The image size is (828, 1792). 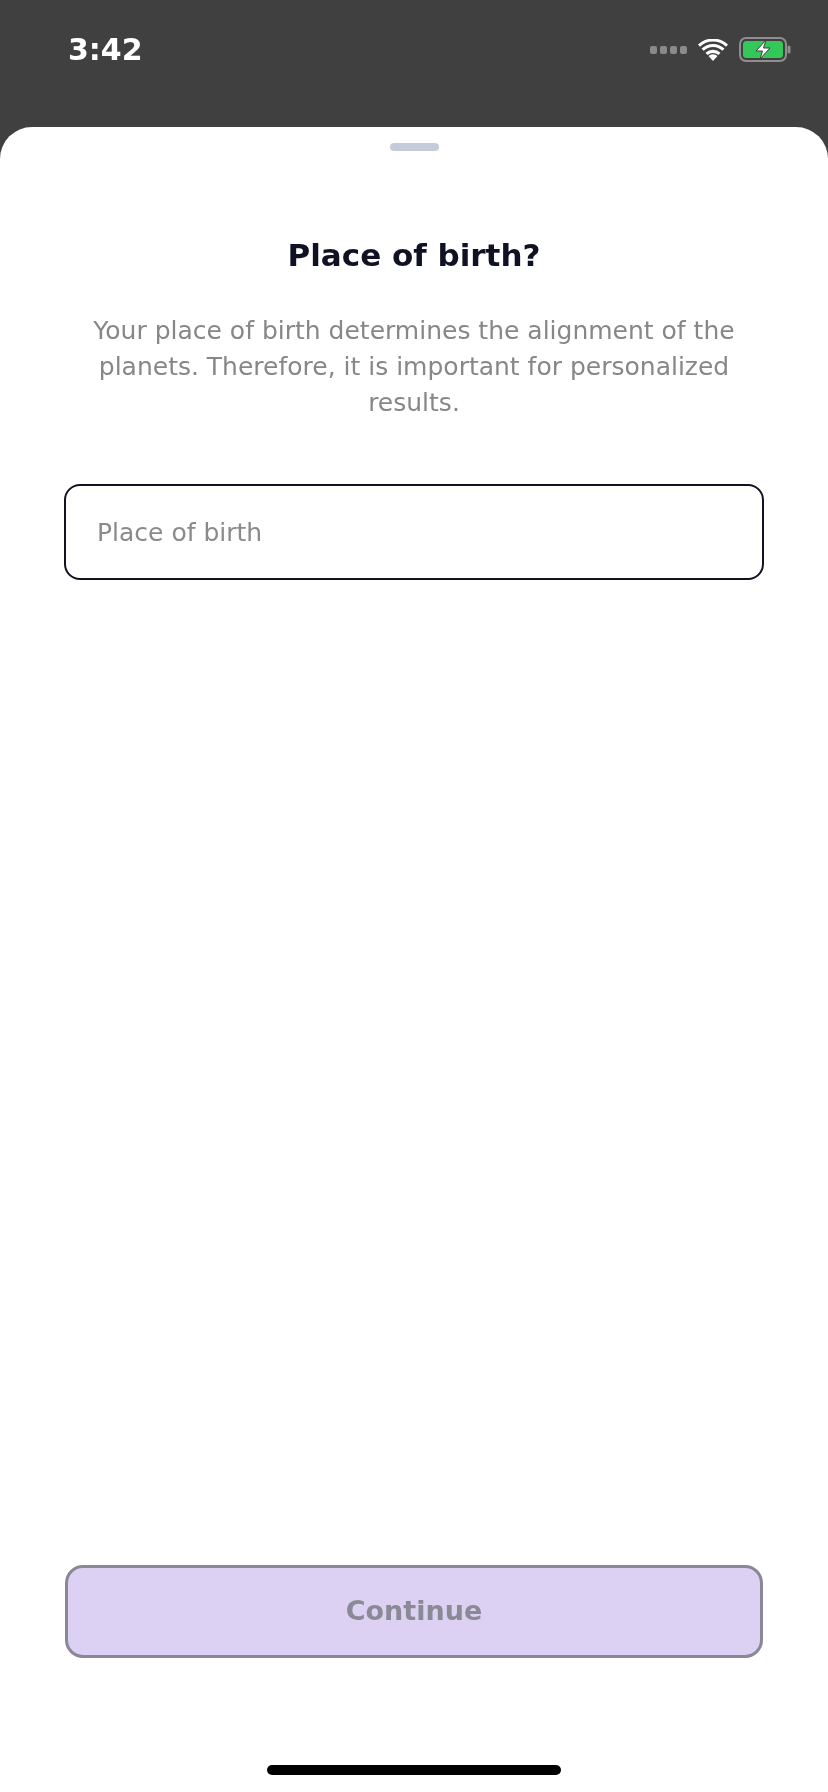 I want to click on signal-icon, so click(x=668, y=49).